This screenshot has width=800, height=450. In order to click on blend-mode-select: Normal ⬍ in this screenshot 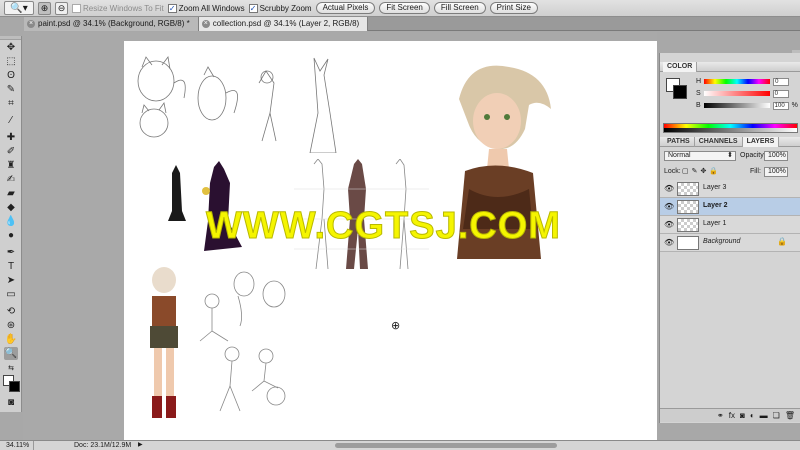, I will do `click(700, 156)`.